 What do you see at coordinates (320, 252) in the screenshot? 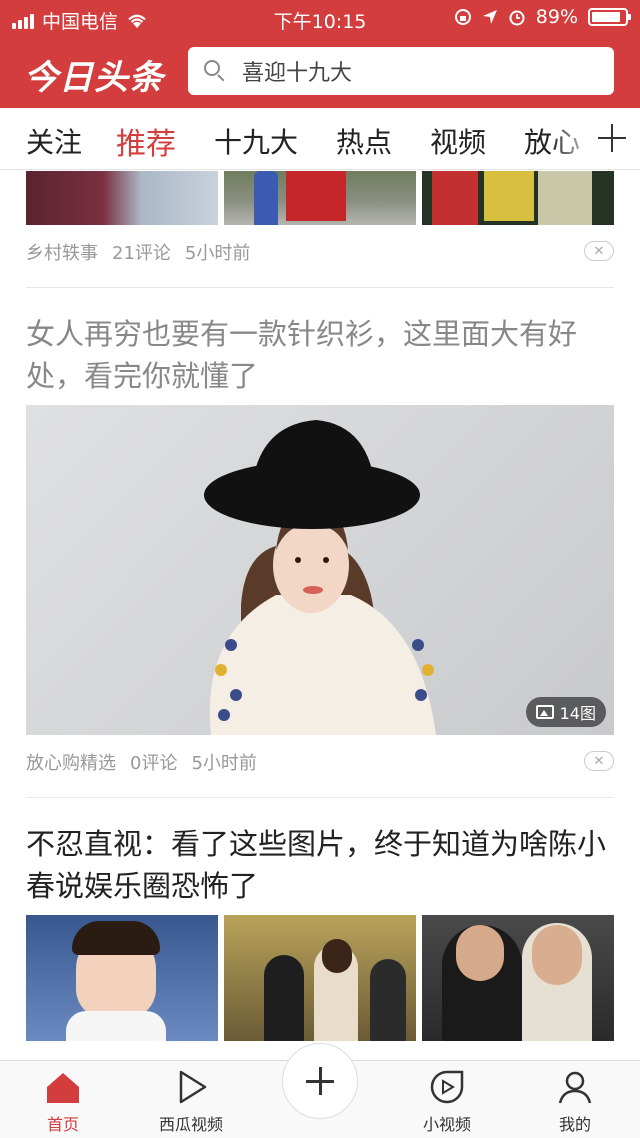
I see `article-meta: 乡村轶事 21评论 5小时前 ✕` at bounding box center [320, 252].